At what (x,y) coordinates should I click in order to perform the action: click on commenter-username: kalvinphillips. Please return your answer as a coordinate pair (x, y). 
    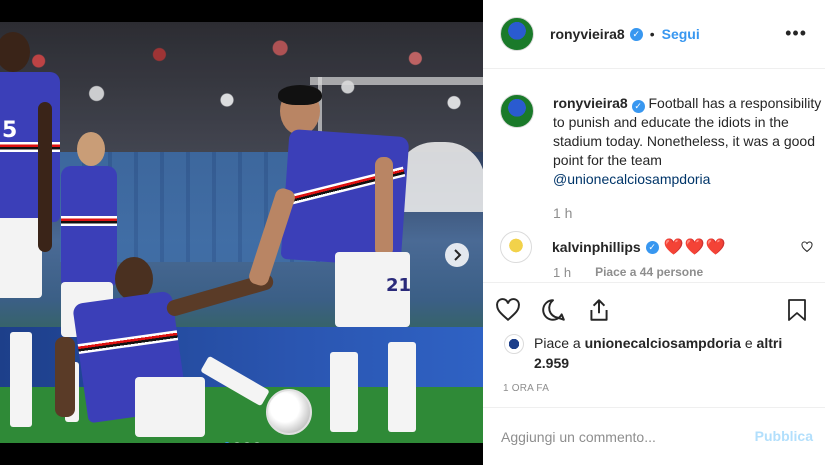
    Looking at the image, I should click on (596, 247).